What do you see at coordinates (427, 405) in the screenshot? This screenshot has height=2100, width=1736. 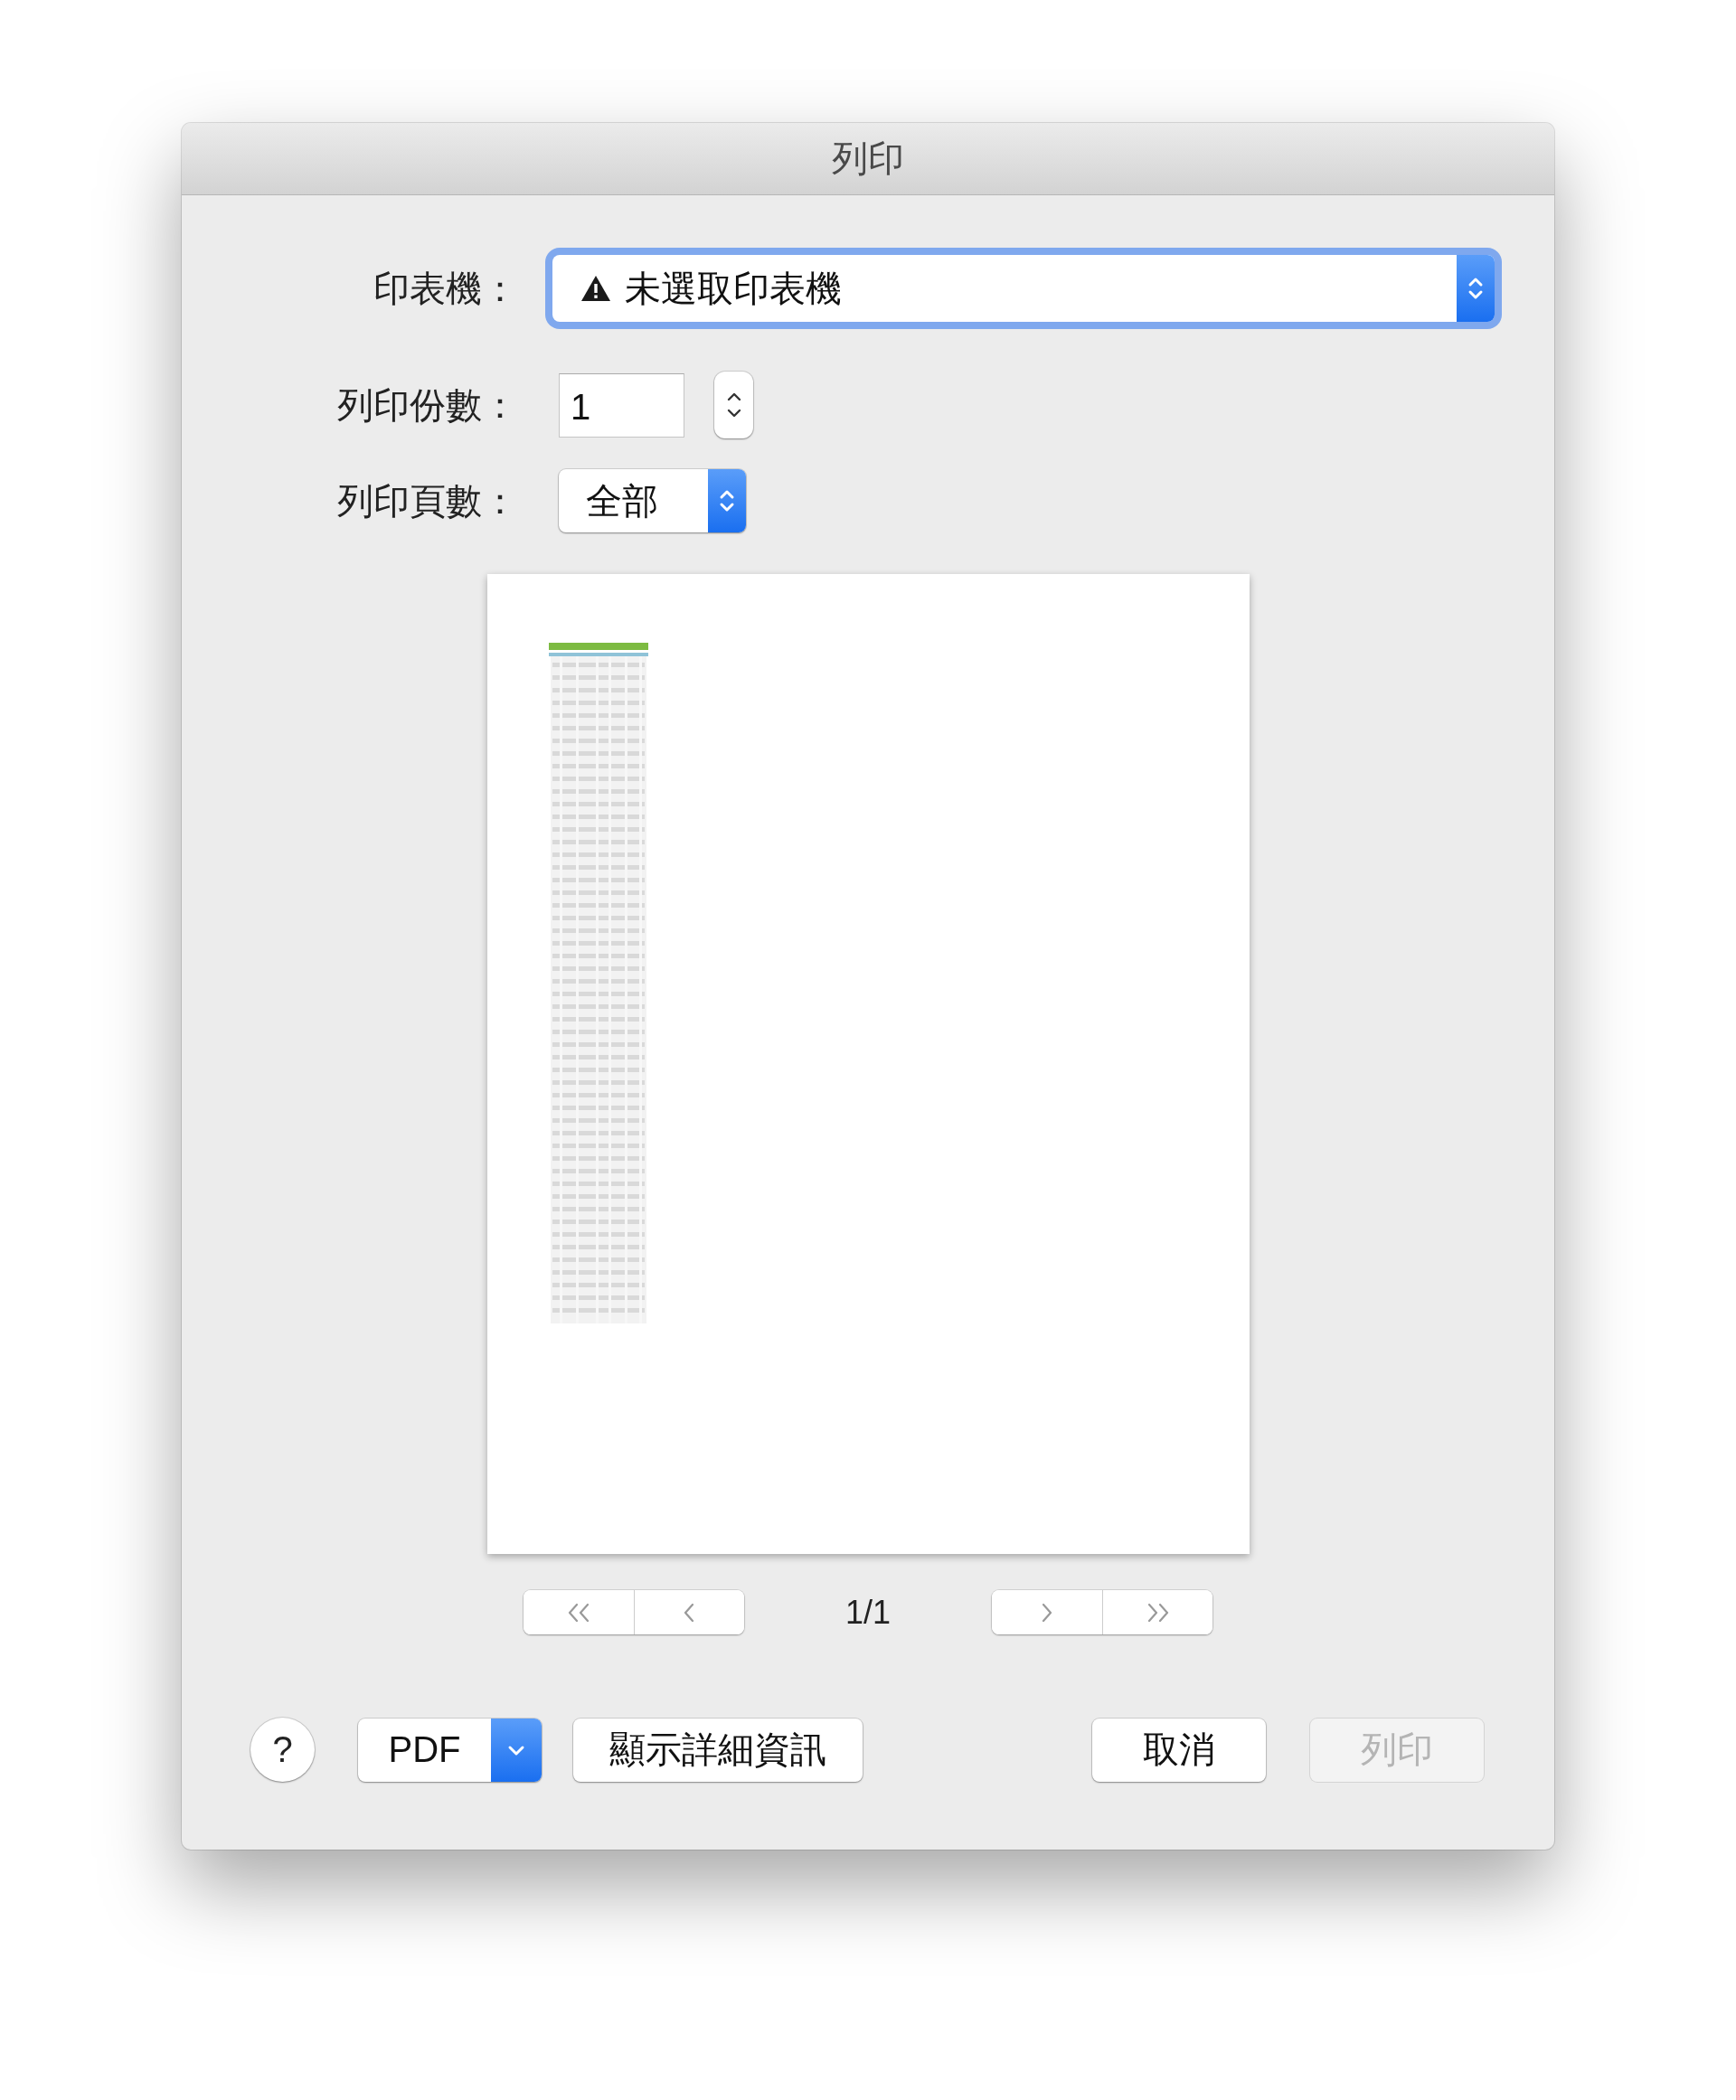 I see `field-label: 列印份數：` at bounding box center [427, 405].